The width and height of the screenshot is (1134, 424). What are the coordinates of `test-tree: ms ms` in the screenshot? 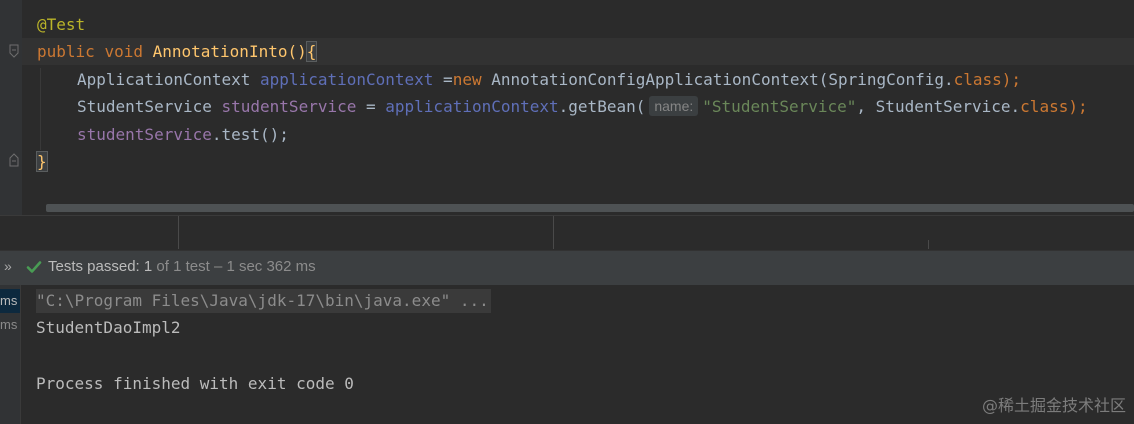 It's located at (10, 354).